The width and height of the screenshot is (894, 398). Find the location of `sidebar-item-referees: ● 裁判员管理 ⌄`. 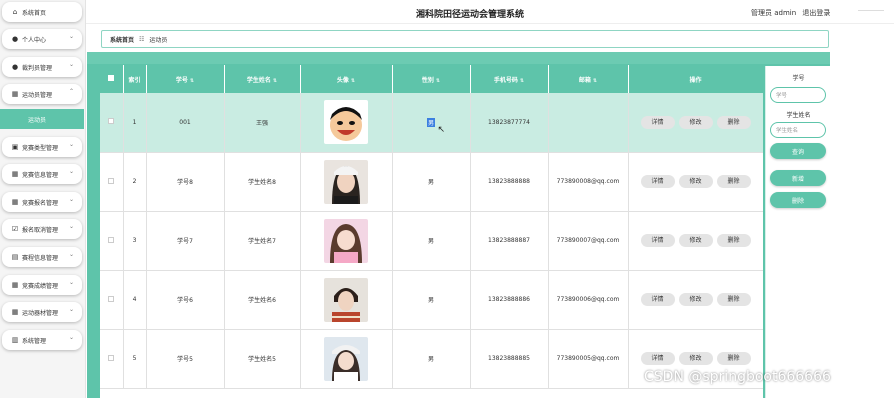

sidebar-item-referees: ● 裁判员管理 ⌄ is located at coordinates (42, 67).